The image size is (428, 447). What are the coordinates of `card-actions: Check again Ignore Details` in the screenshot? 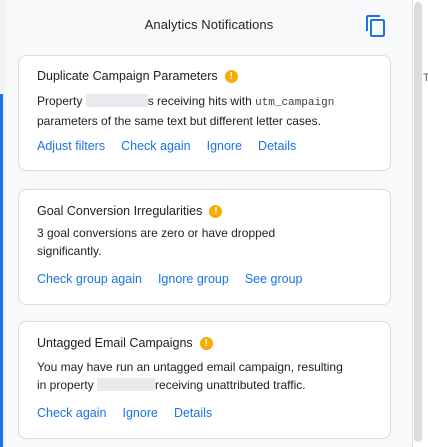 It's located at (132, 413).